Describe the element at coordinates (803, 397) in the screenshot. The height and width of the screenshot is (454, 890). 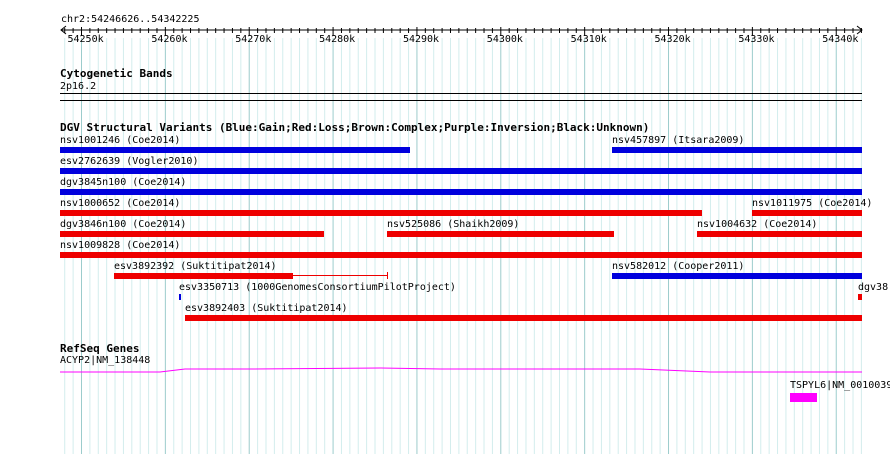
I see `gene-model-tspyl6` at that location.